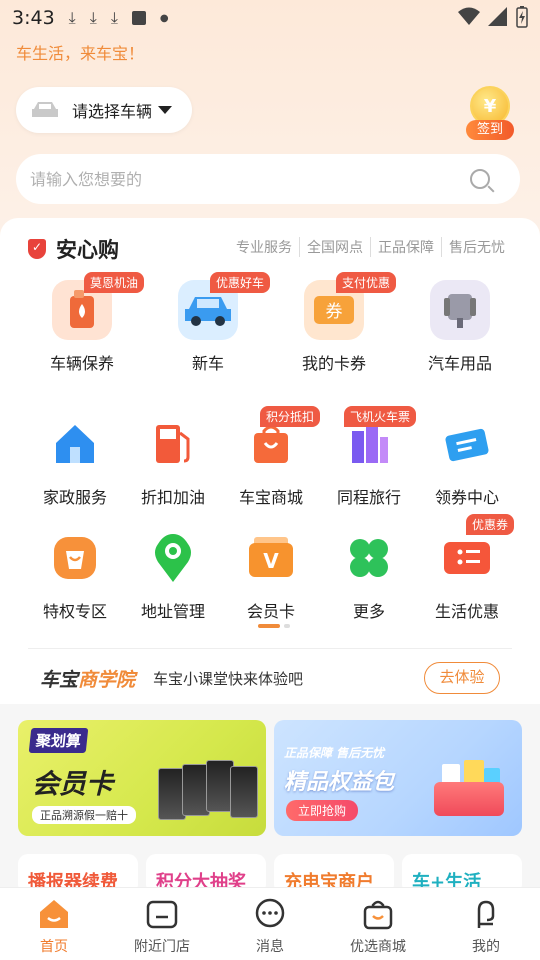 The image size is (540, 960). I want to click on page-indicator, so click(274, 626).